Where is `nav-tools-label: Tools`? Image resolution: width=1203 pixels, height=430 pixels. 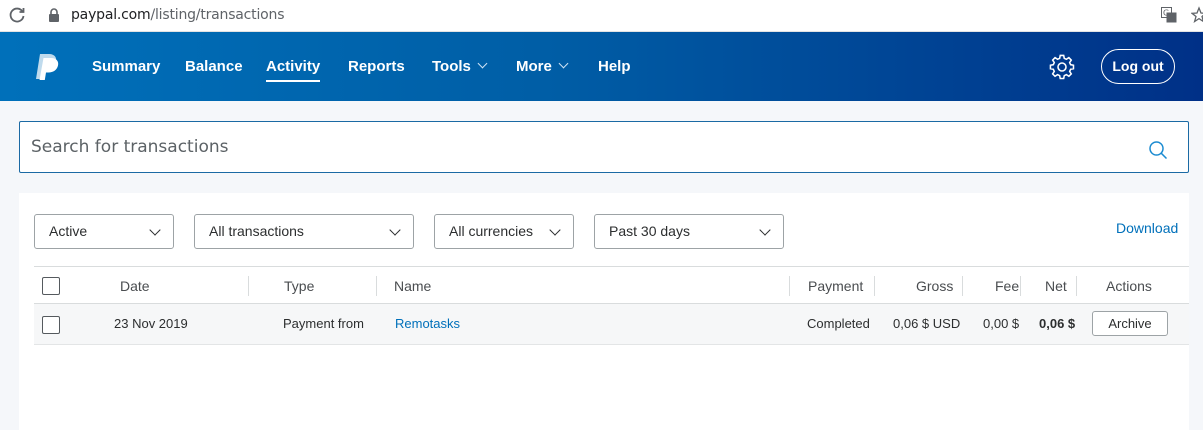
nav-tools-label: Tools is located at coordinates (451, 66).